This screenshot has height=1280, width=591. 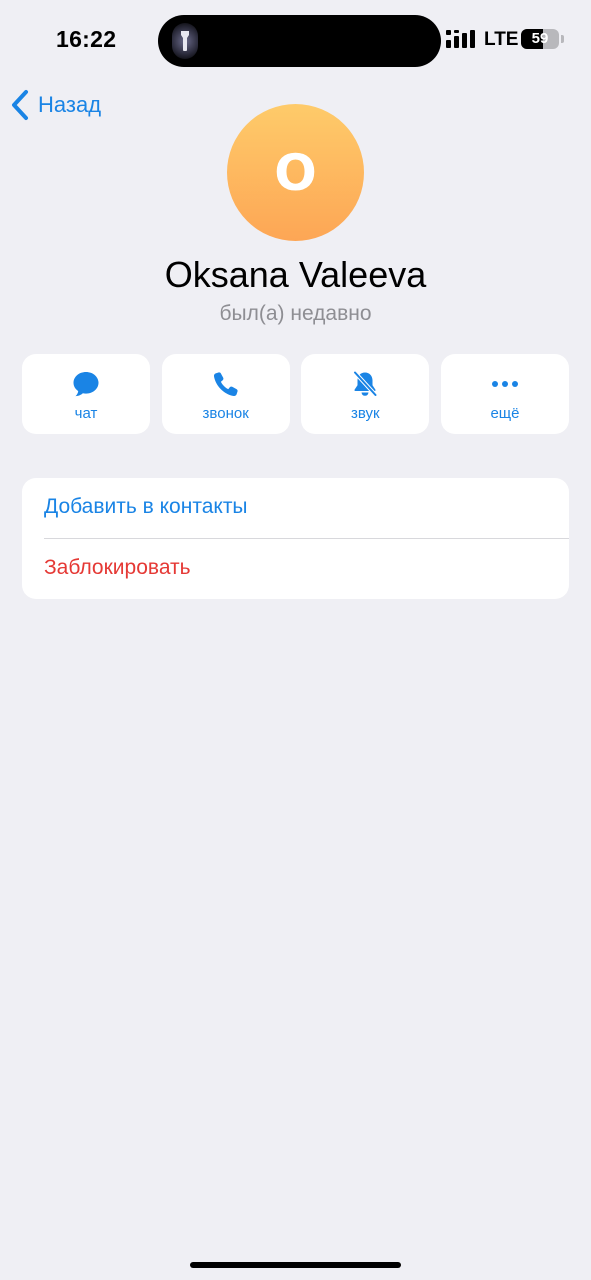 I want to click on chat-bubble-icon, so click(x=86, y=384).